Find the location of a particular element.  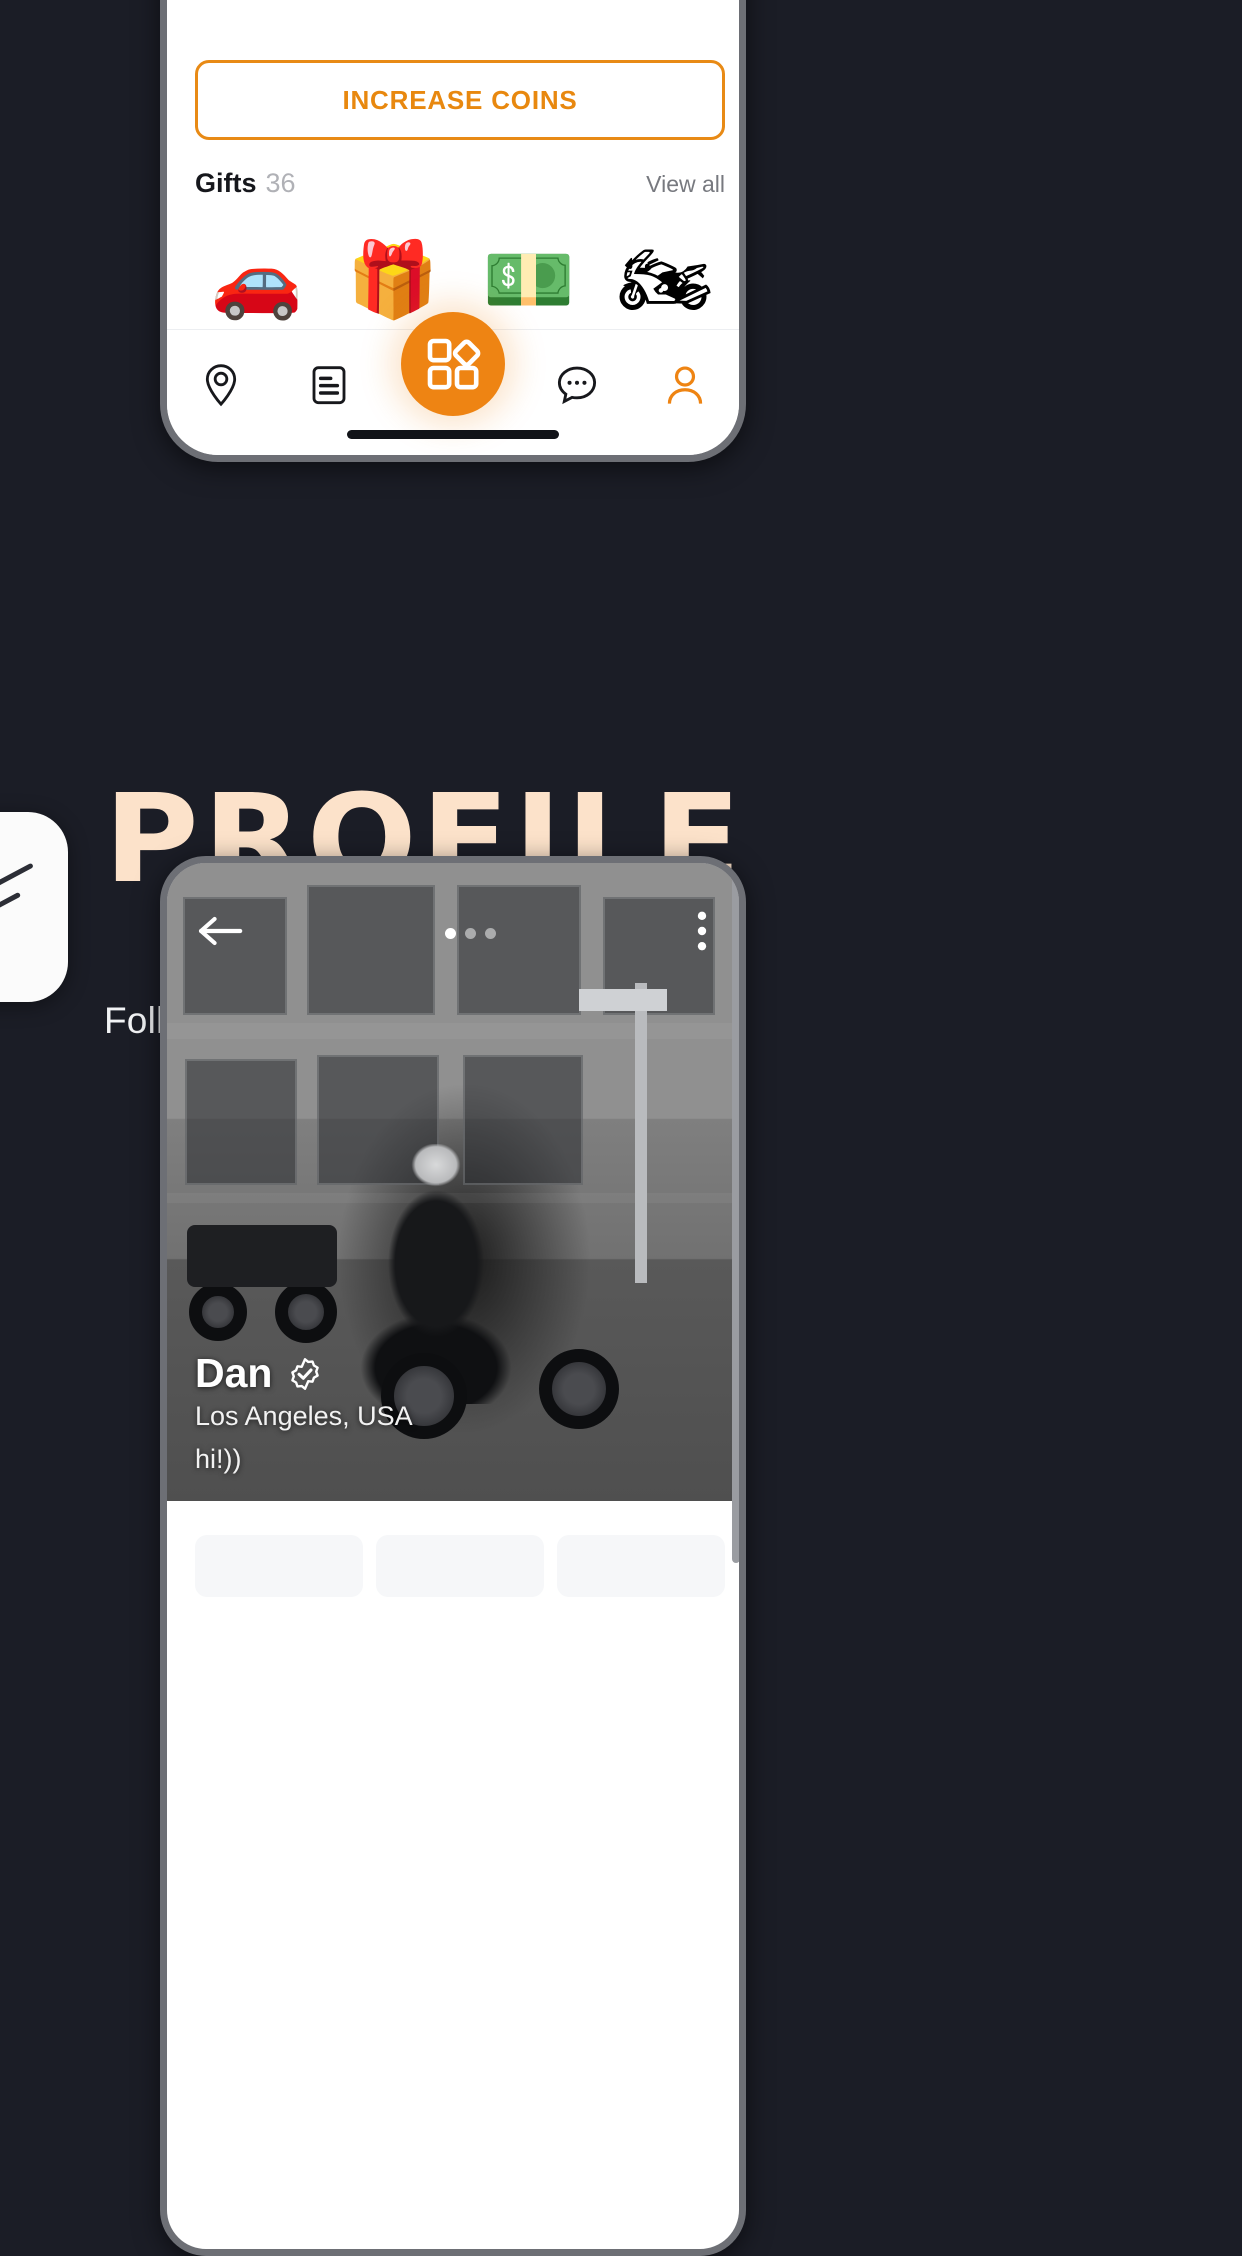

gifts-view-all-link: View all is located at coordinates (685, 184).